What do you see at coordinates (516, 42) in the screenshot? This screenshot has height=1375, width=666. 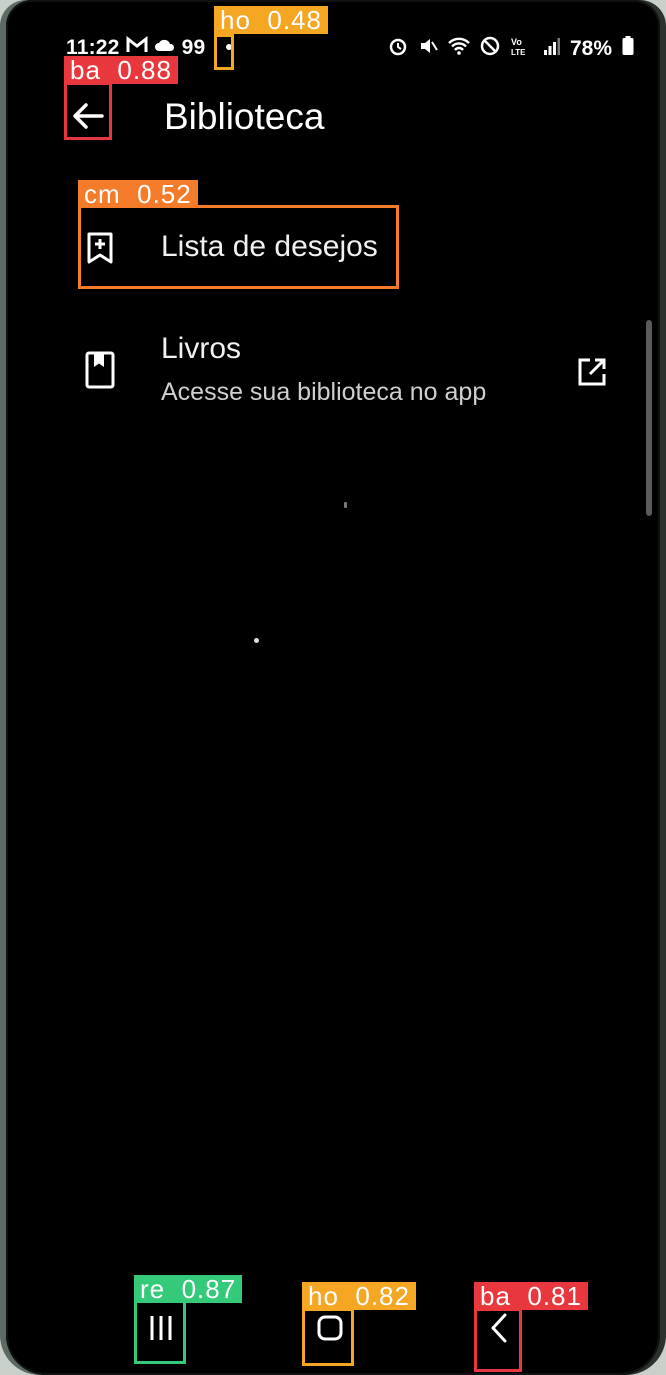 I see `svg-text: Vo` at bounding box center [516, 42].